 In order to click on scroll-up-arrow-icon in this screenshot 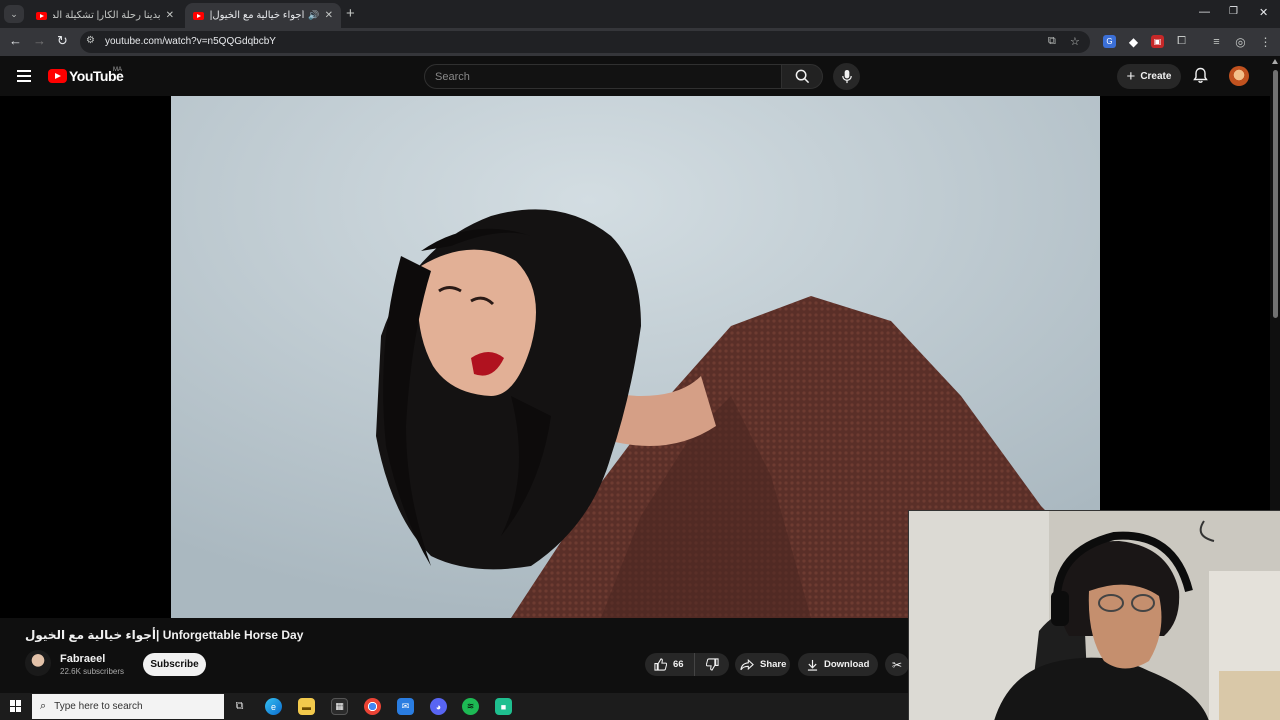, I will do `click(1275, 61)`.